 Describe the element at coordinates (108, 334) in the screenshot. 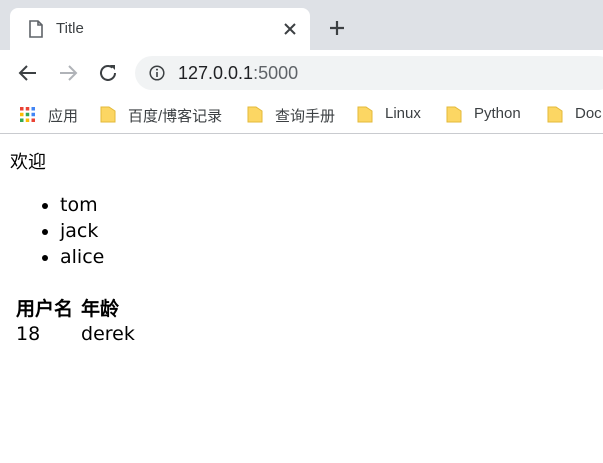

I see `table-cell: derek` at that location.